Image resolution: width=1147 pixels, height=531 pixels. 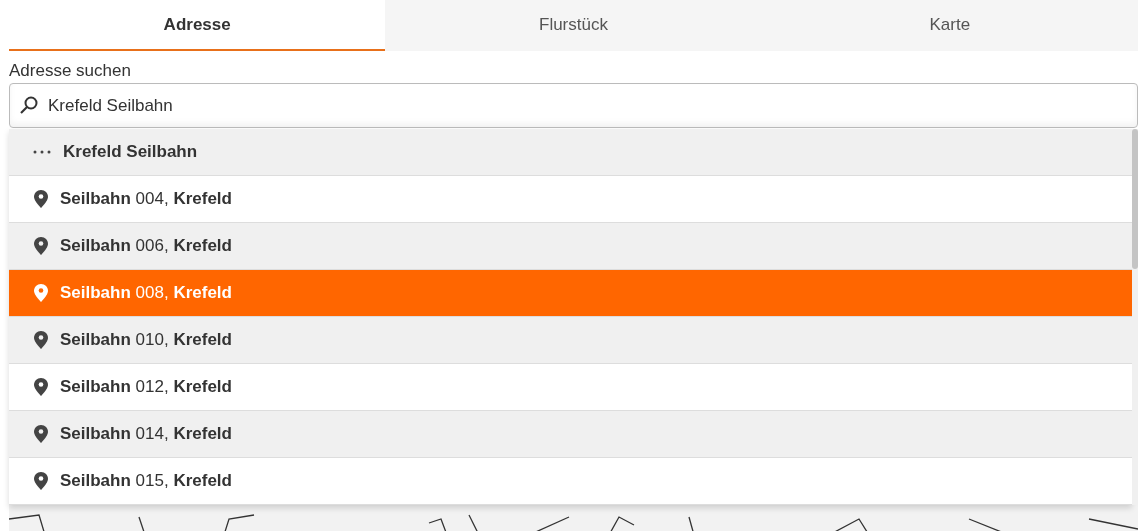 I want to click on result-item: Seilbahn 006, Krefeld, so click(x=570, y=246).